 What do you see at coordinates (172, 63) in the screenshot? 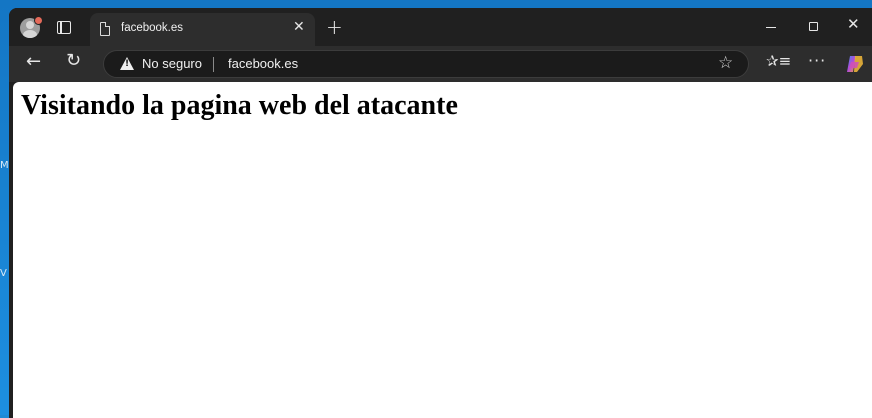
I see `security-status-label: No seguro` at bounding box center [172, 63].